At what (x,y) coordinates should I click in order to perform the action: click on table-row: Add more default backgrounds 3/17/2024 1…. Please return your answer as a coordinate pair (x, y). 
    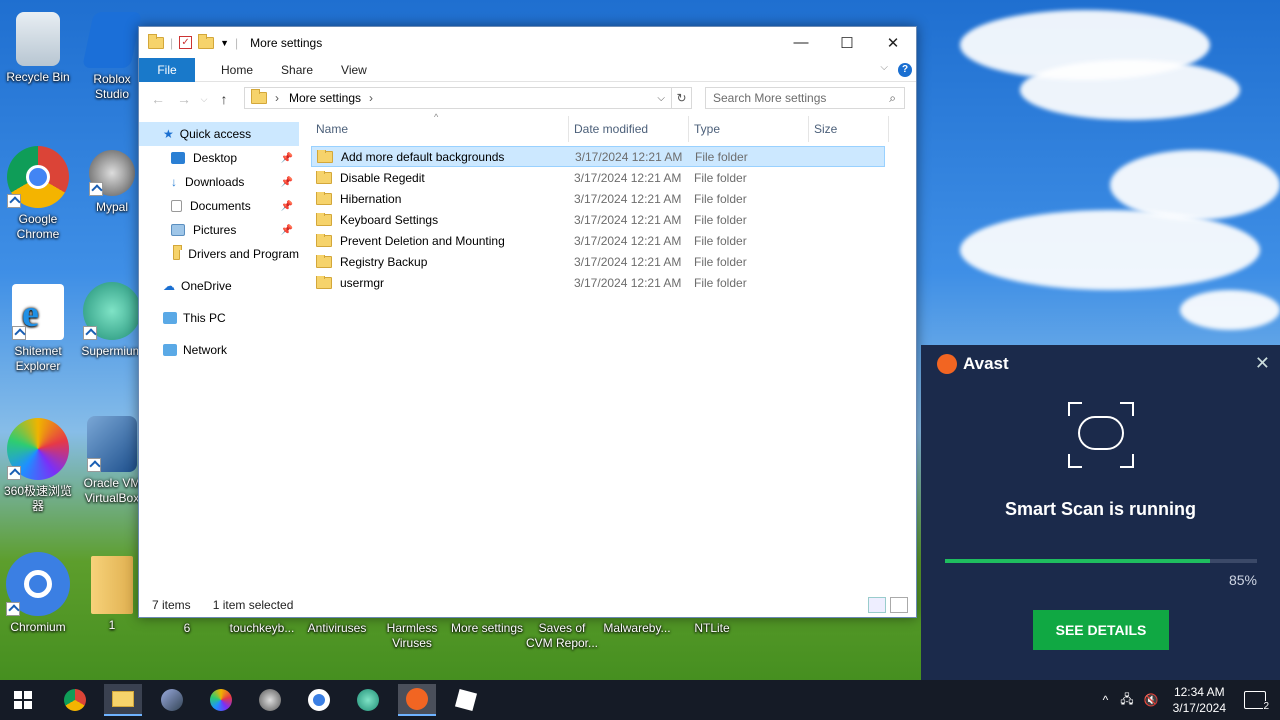
    Looking at the image, I should click on (598, 156).